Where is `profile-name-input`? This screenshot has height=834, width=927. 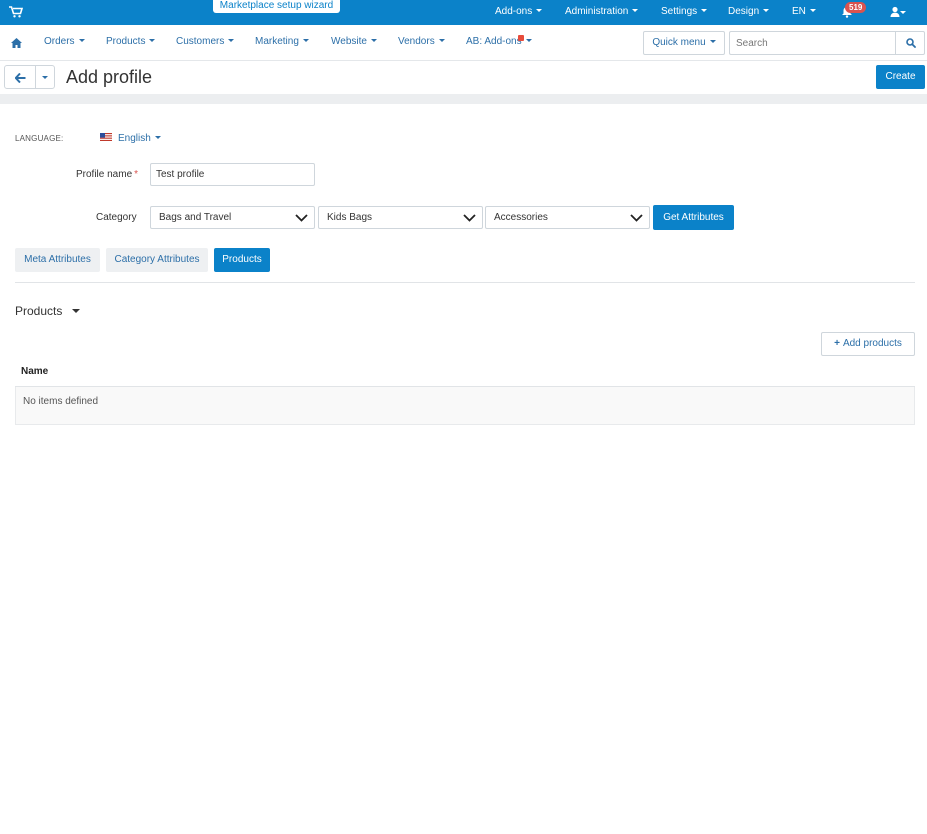 profile-name-input is located at coordinates (232, 174).